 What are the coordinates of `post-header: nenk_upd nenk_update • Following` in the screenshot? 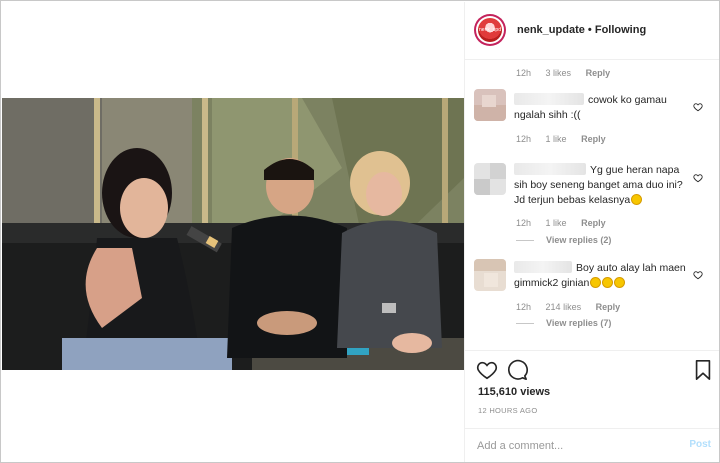 It's located at (592, 31).